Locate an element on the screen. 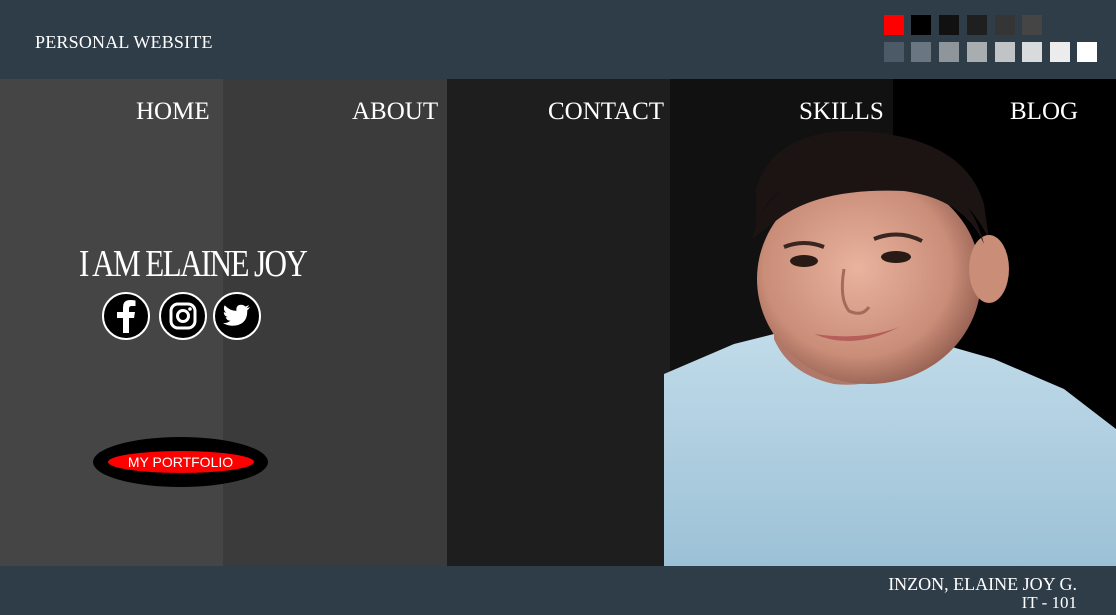 The image size is (1116, 615). author-name: INZON, ELAINE JOY G. is located at coordinates (982, 584).